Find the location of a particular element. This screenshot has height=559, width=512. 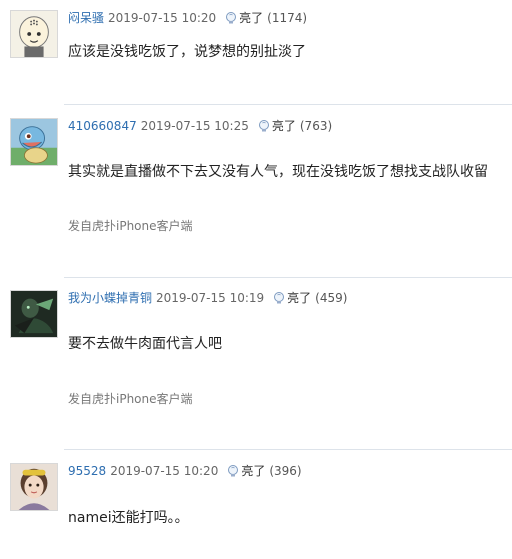

light-count: (1174) is located at coordinates (287, 18).